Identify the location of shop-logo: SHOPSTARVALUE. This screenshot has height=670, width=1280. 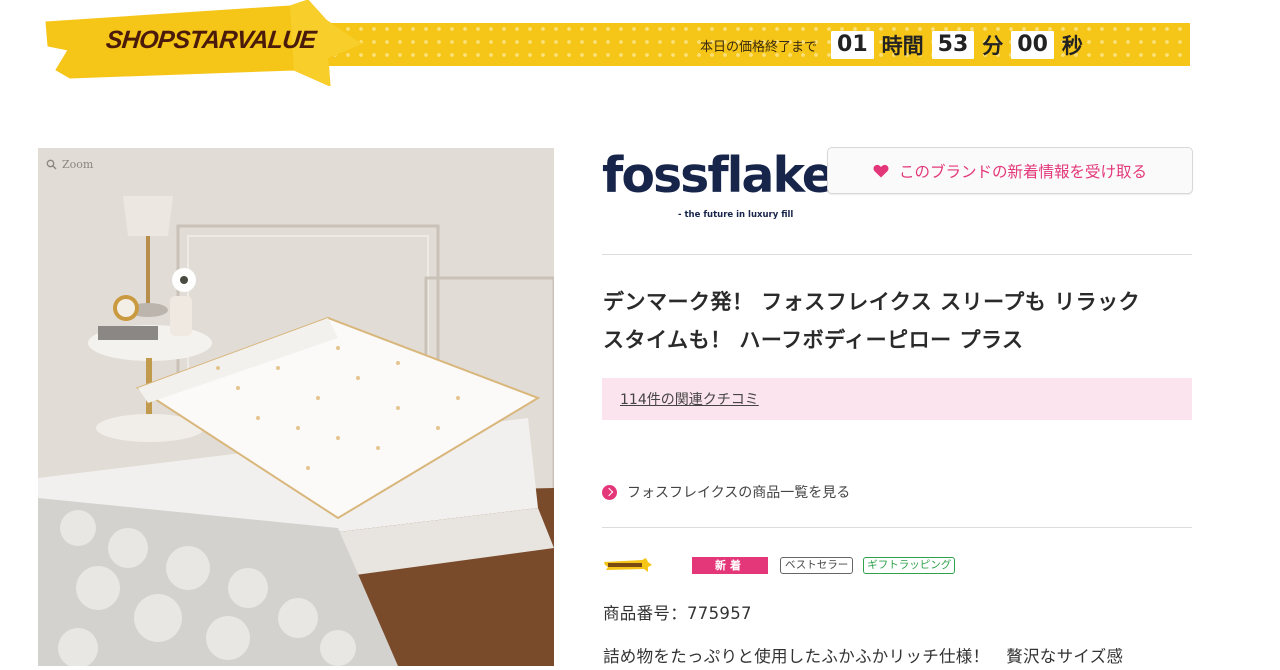
(201, 43).